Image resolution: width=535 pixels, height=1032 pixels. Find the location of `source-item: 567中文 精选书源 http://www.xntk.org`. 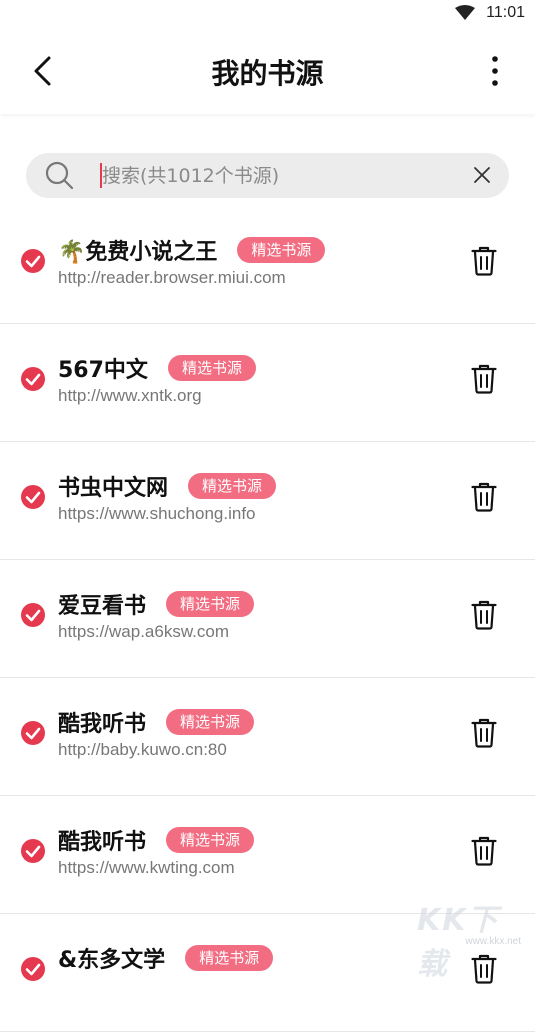

source-item: 567中文 精选书源 http://www.xntk.org is located at coordinates (267, 383).